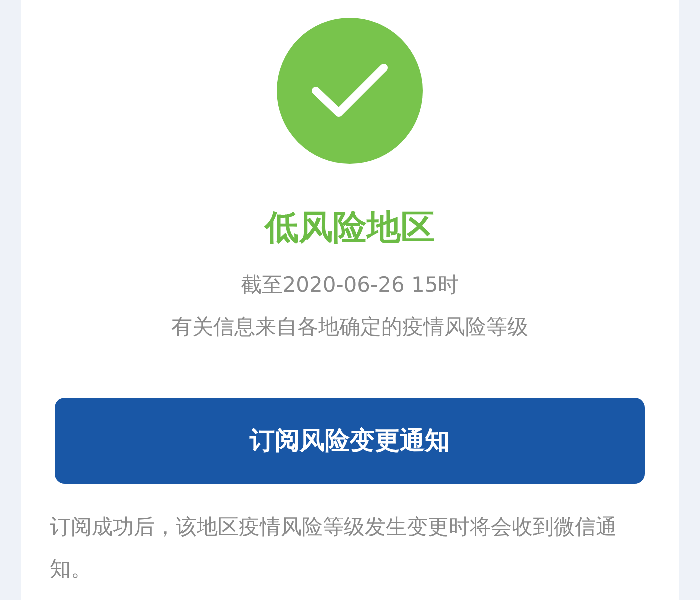 This screenshot has width=700, height=600. What do you see at coordinates (350, 228) in the screenshot?
I see `risk-level-title: 低风险地区` at bounding box center [350, 228].